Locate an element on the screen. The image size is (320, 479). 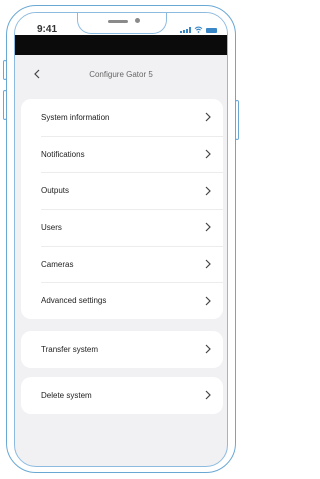
front-camera is located at coordinates (137, 20).